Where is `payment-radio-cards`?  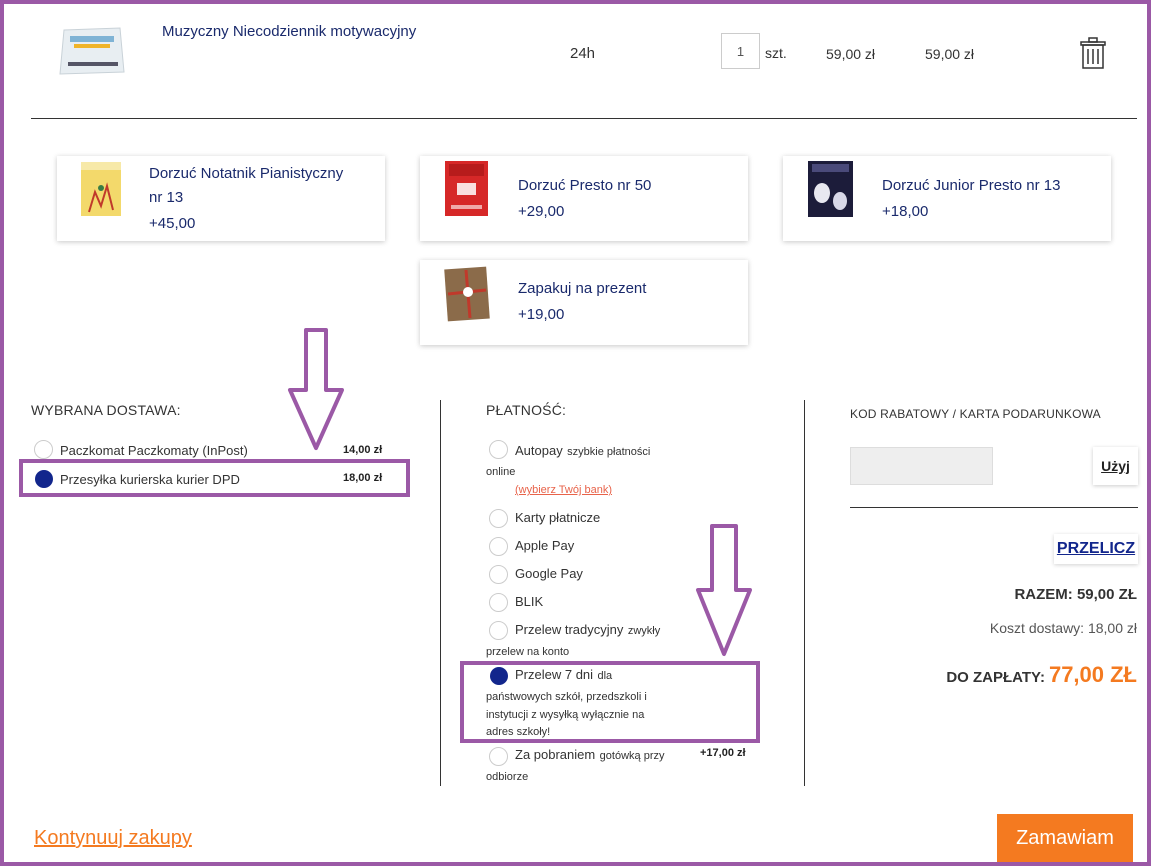 payment-radio-cards is located at coordinates (498, 518).